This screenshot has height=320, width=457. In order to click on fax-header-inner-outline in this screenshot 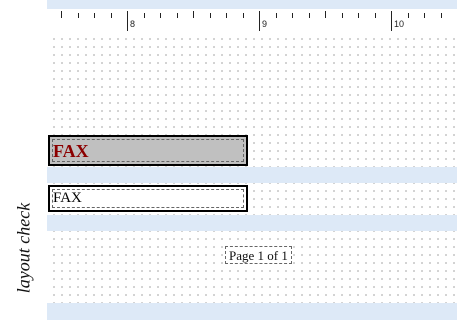, I will do `click(148, 150)`.